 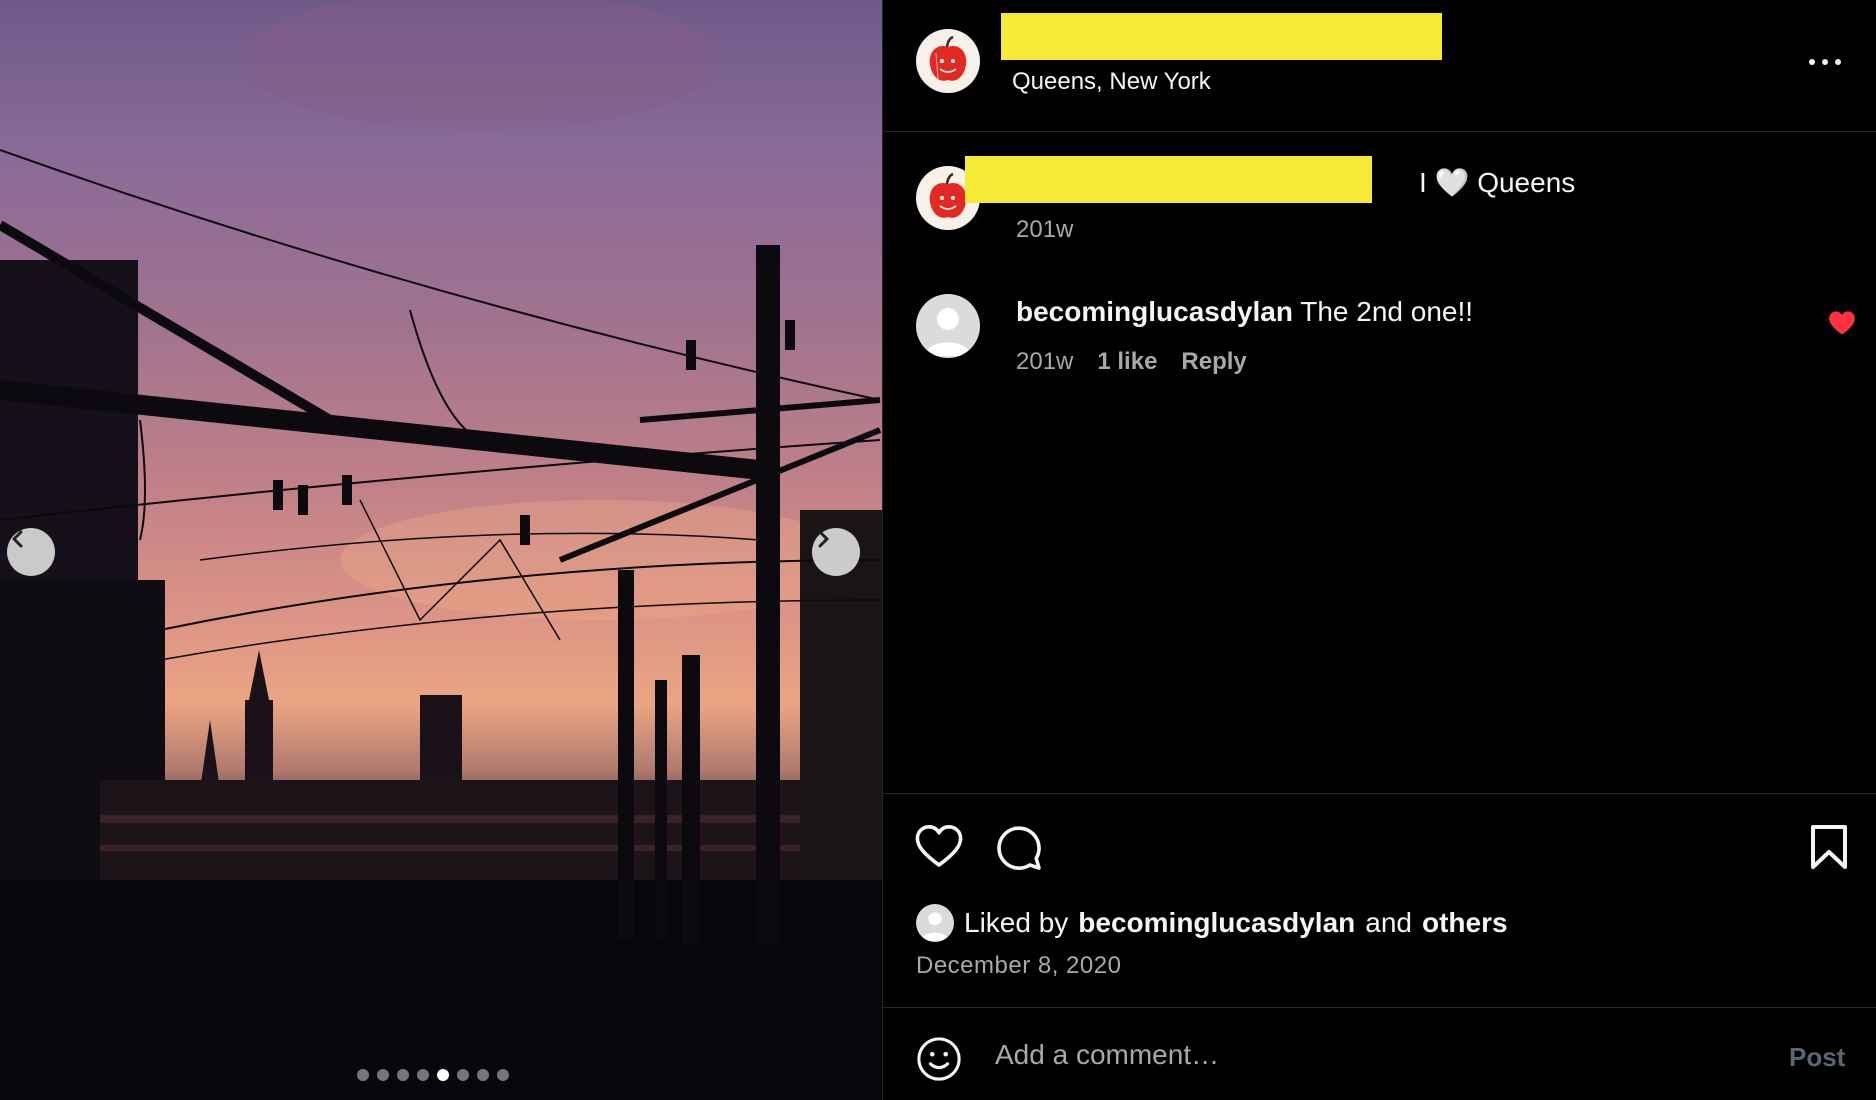 I want to click on commenter-avatar, so click(x=948, y=326).